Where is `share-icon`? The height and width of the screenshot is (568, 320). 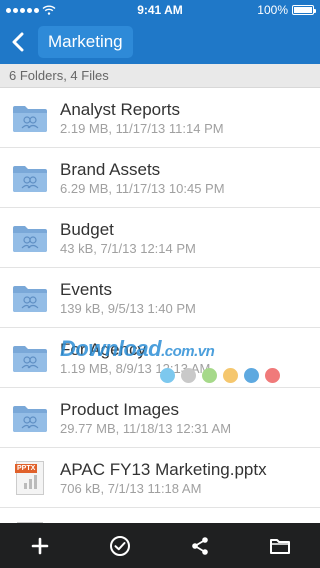 share-icon is located at coordinates (200, 545).